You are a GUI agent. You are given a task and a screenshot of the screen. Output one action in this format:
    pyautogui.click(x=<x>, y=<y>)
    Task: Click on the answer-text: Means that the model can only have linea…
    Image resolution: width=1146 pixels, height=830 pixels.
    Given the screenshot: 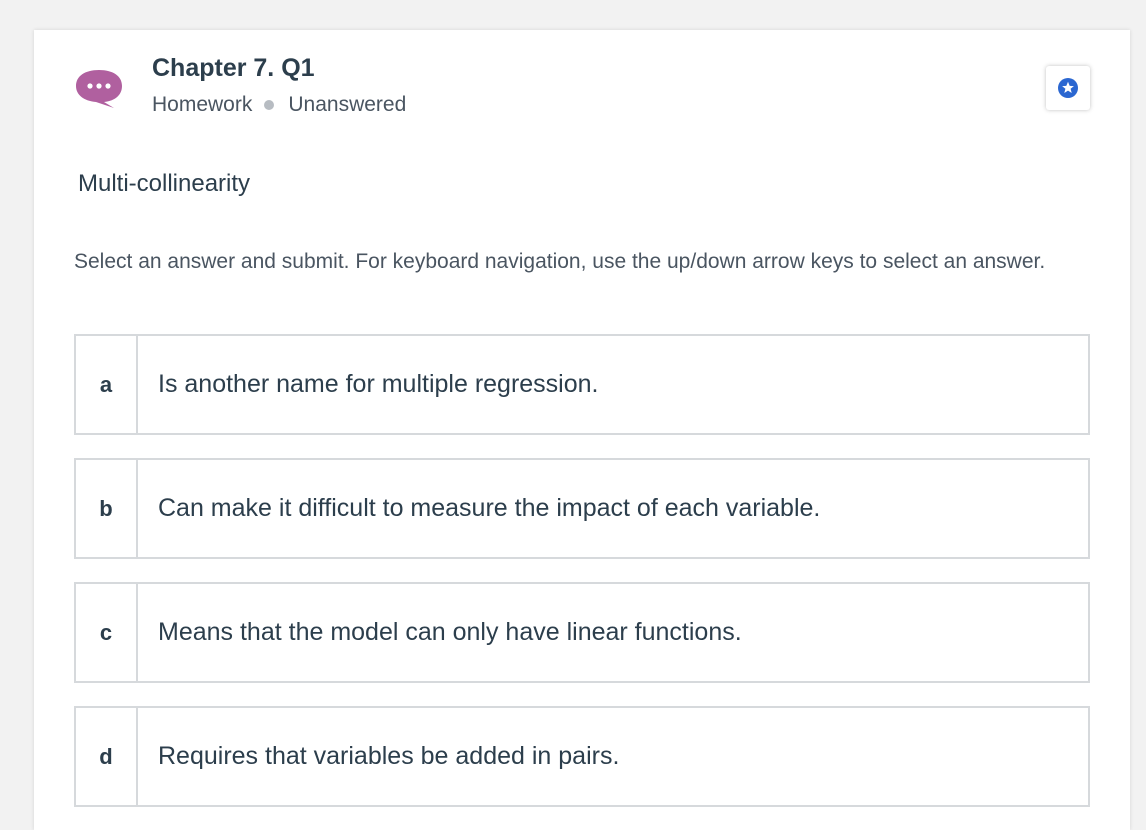 What is the action you would take?
    pyautogui.click(x=450, y=632)
    